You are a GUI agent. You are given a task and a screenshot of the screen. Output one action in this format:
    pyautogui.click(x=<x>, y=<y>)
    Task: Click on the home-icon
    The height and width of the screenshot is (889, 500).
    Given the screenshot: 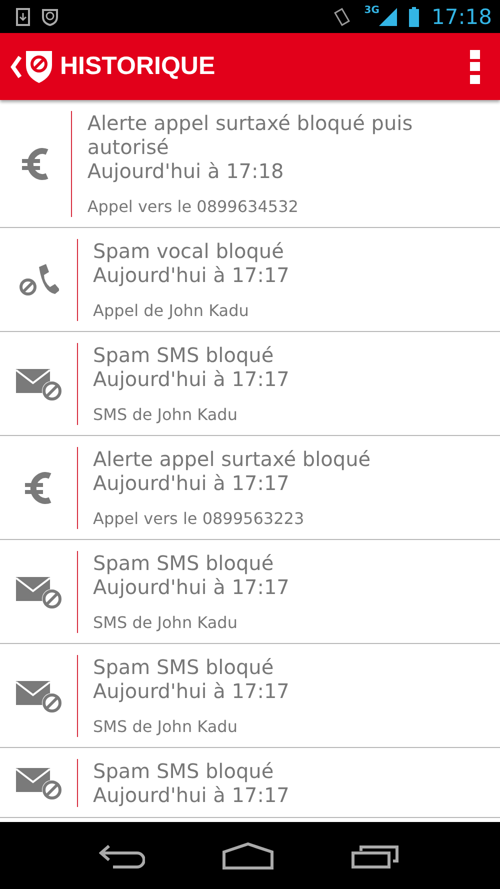 What is the action you would take?
    pyautogui.click(x=248, y=856)
    